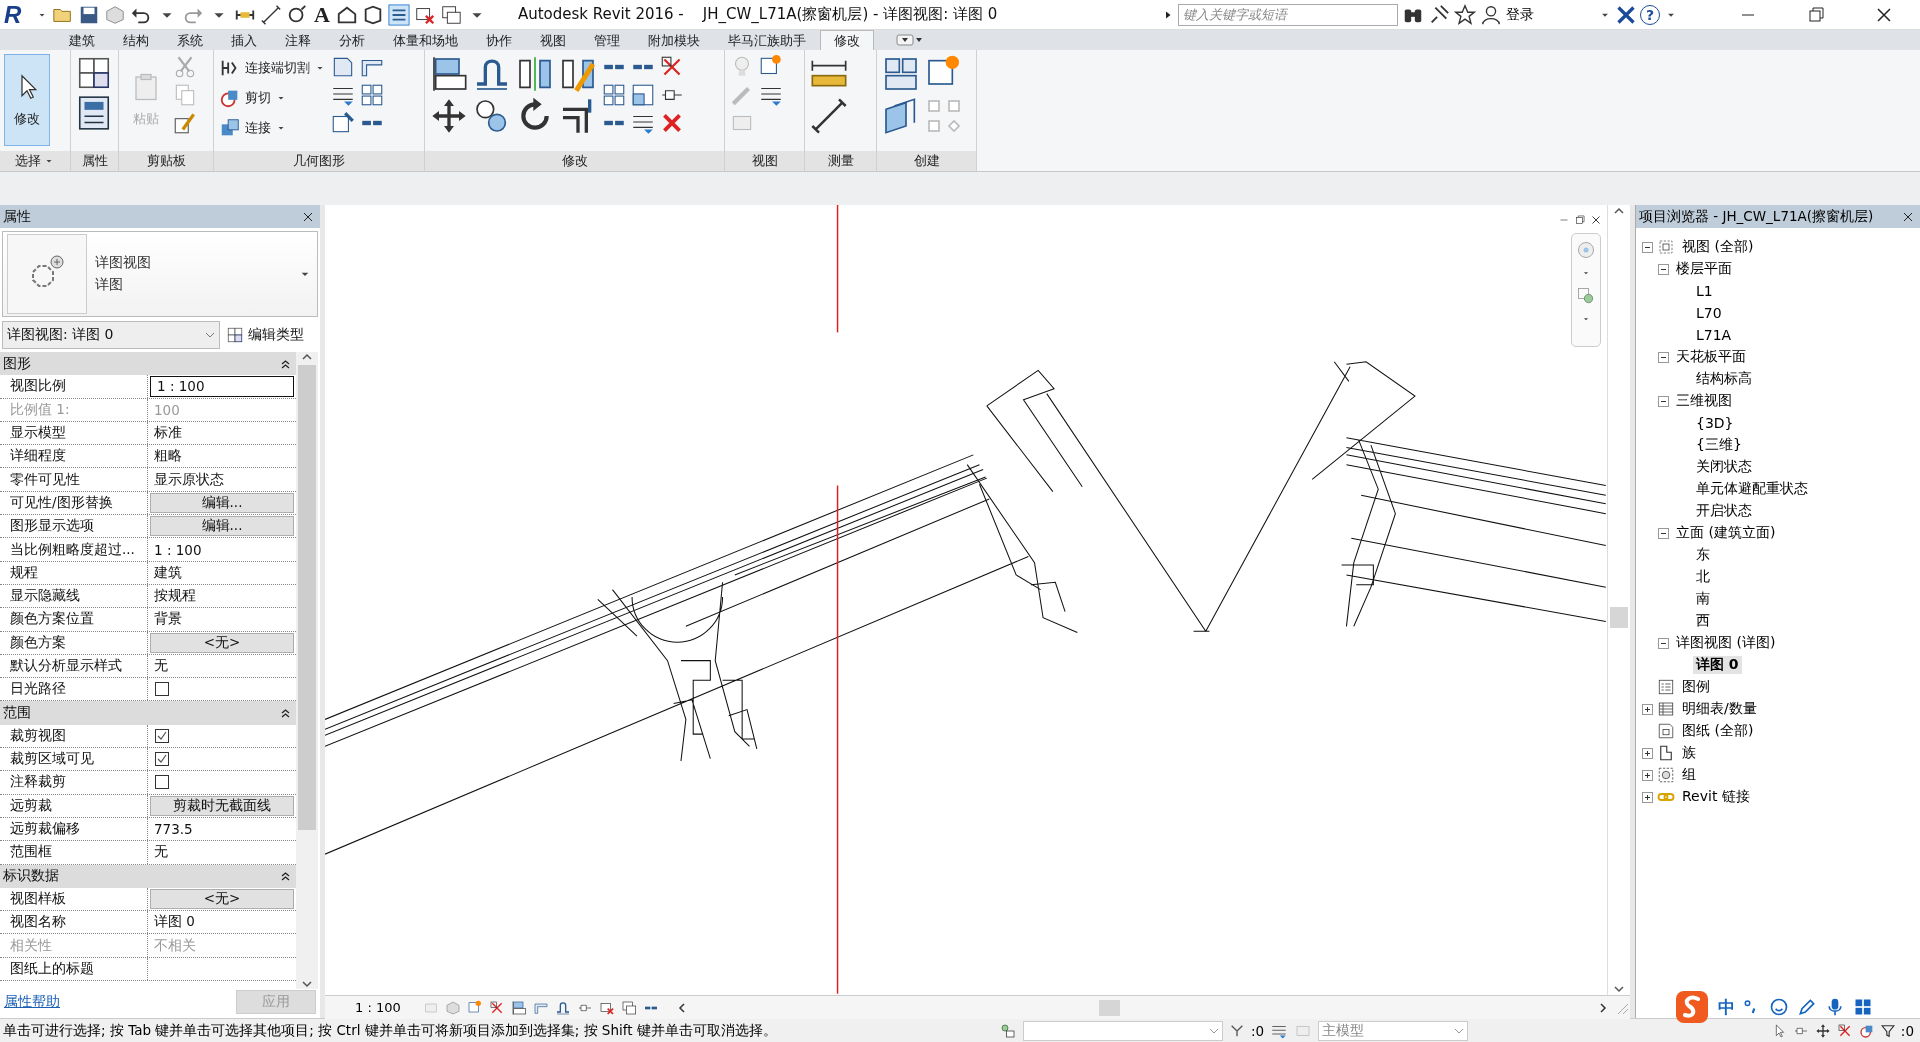 This screenshot has height=1042, width=1920. What do you see at coordinates (1718, 247) in the screenshot?
I see `tree-item: 视图 (全部)` at bounding box center [1718, 247].